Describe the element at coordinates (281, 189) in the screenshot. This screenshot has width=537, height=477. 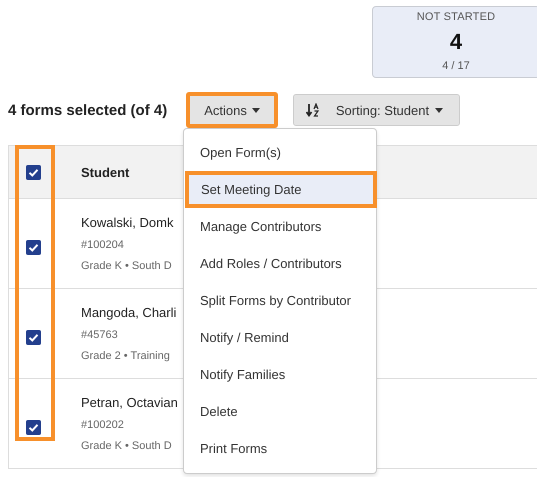
I see `menu-item: Set Meeting Date` at that location.